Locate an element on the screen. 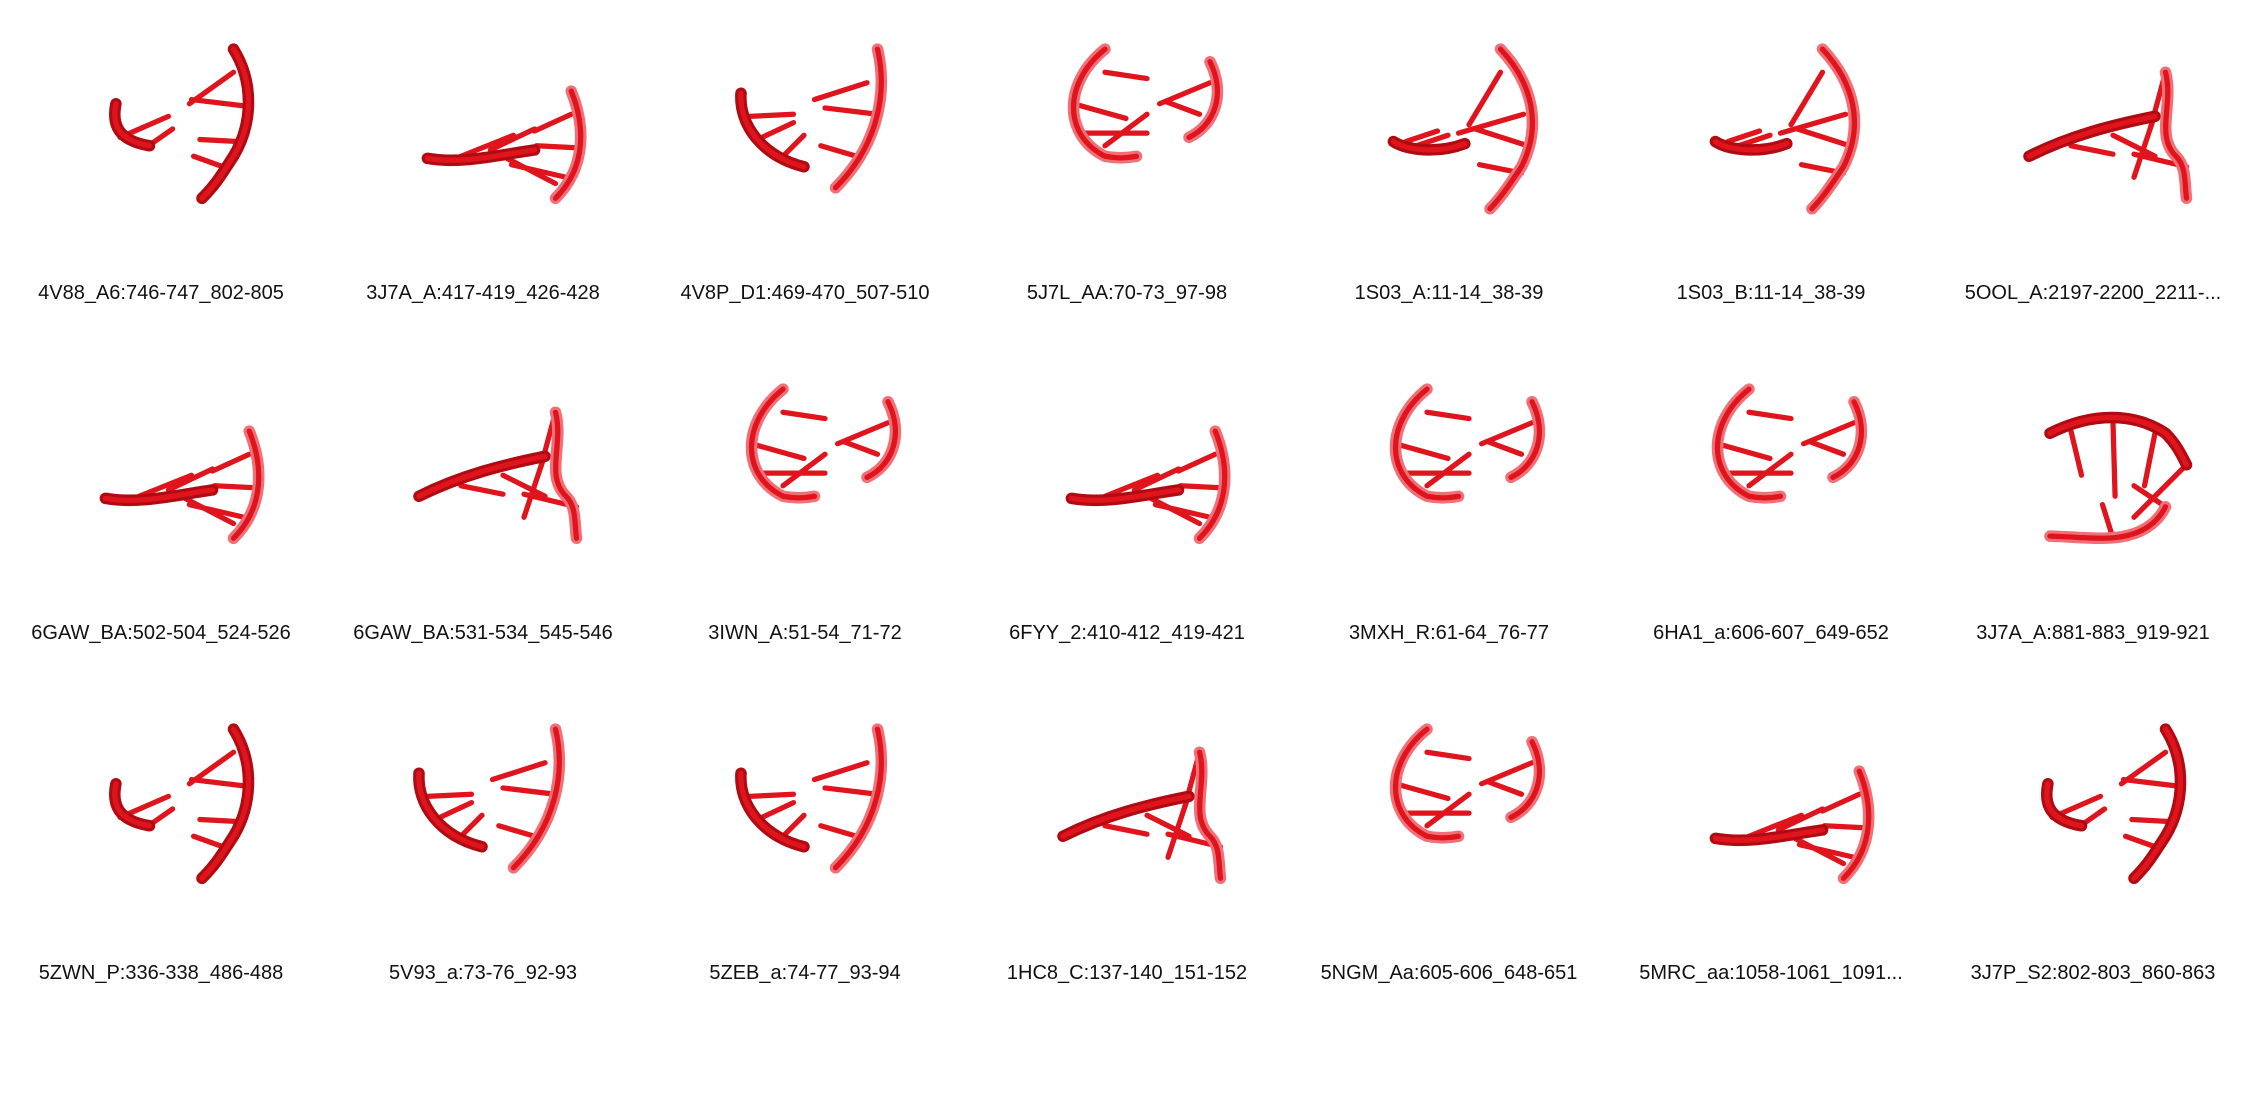  structure-label: 5NGM_Aa:605-606_648-651 is located at coordinates (1449, 973).